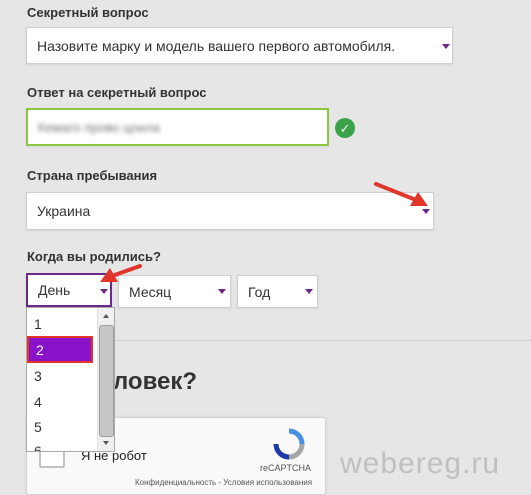 Image resolution: width=531 pixels, height=495 pixels. I want to click on day-option-2-highlighted: 2, so click(60, 349).